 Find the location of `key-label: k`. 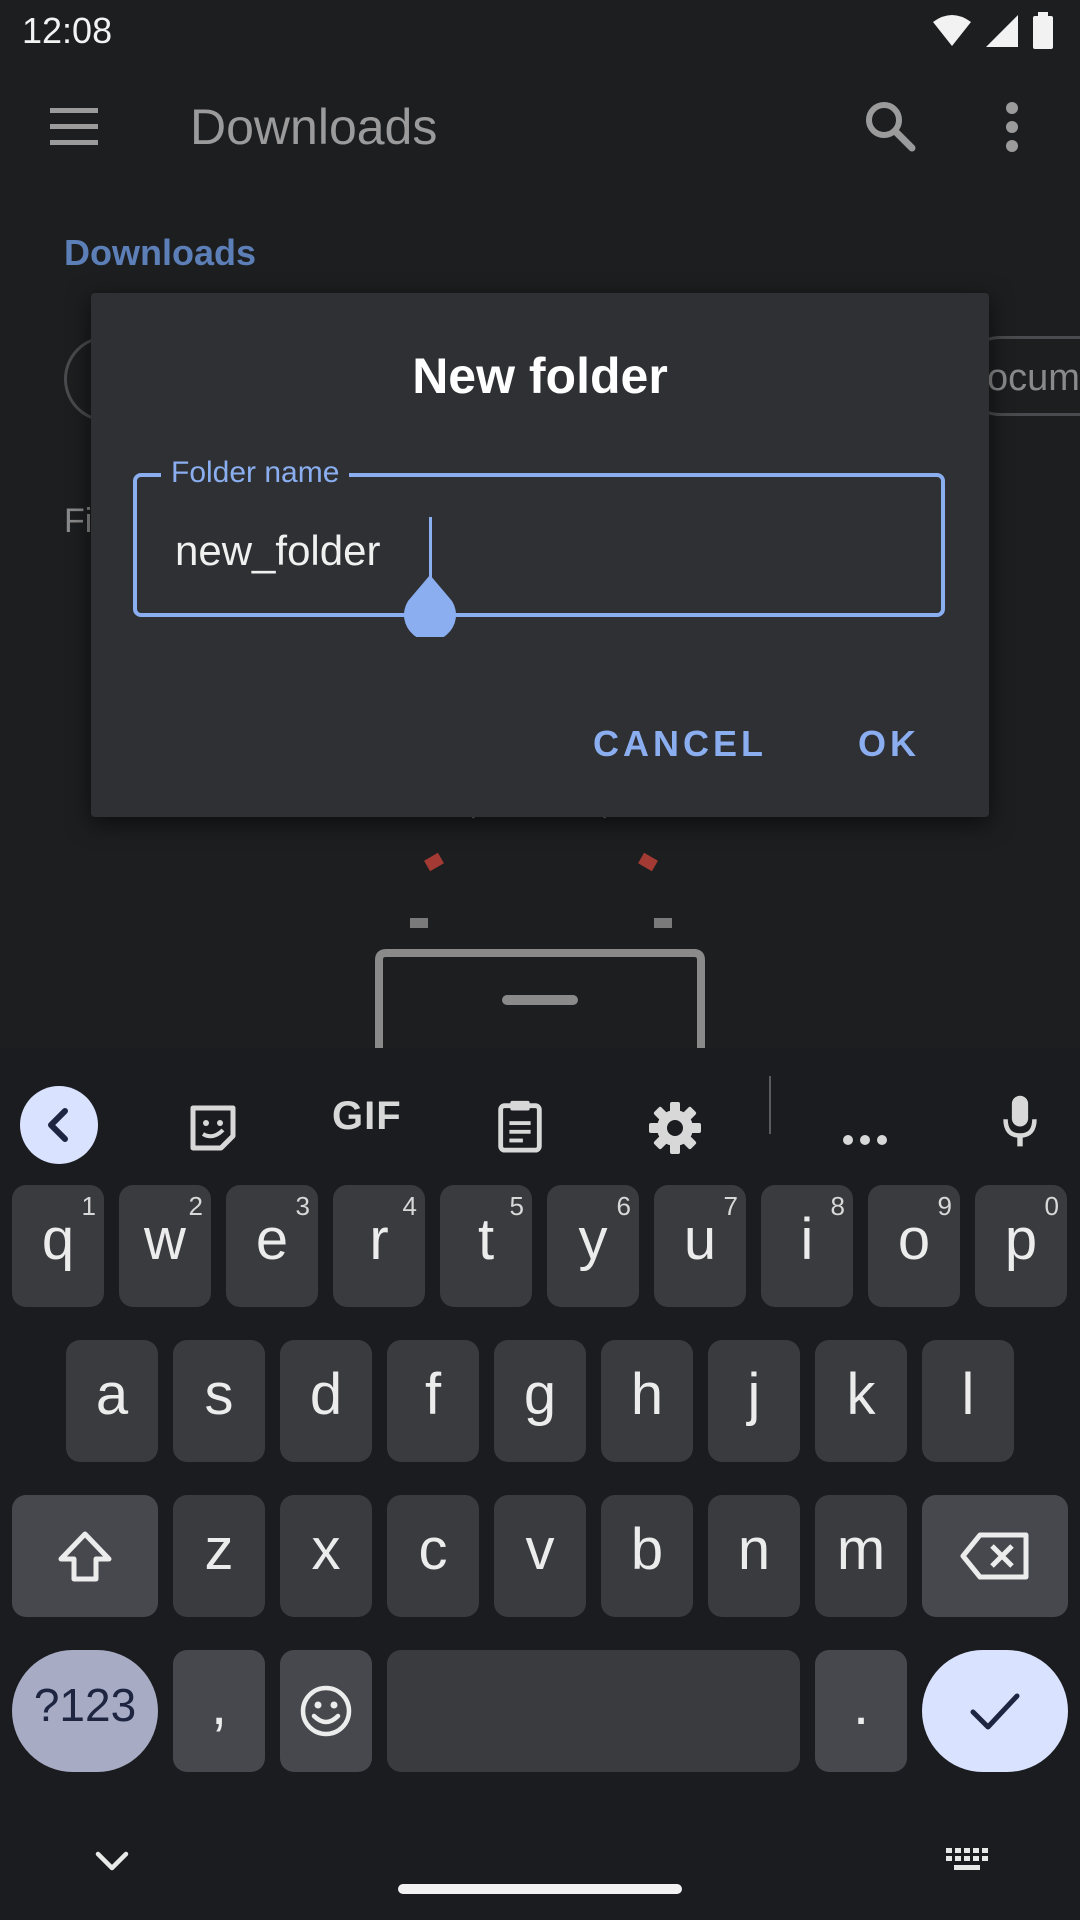

key-label: k is located at coordinates (861, 1394).